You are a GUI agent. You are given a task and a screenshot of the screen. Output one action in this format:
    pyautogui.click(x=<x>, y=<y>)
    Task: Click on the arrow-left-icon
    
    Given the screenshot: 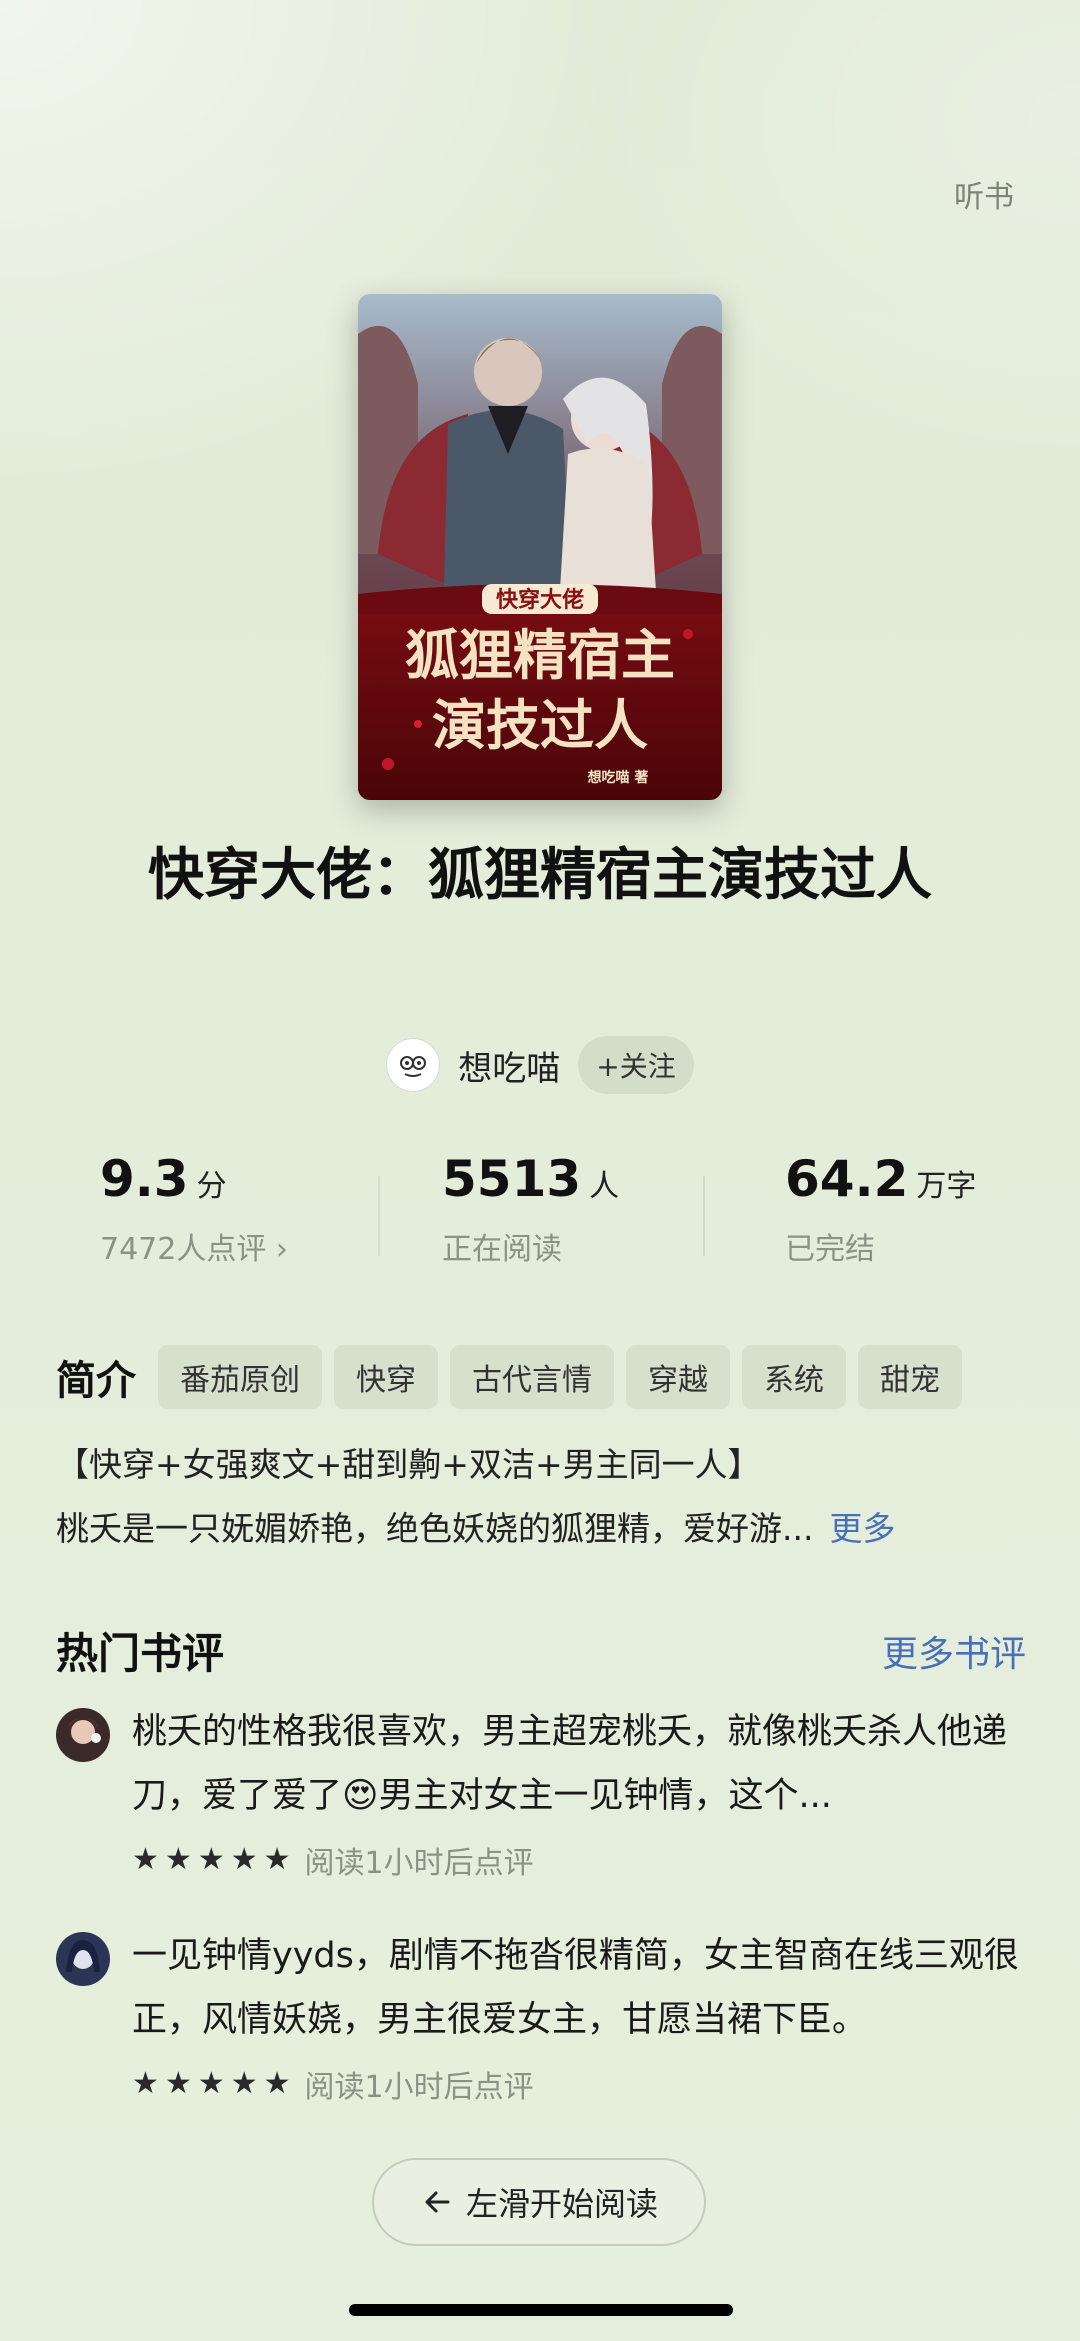 What is the action you would take?
    pyautogui.click(x=437, y=2202)
    